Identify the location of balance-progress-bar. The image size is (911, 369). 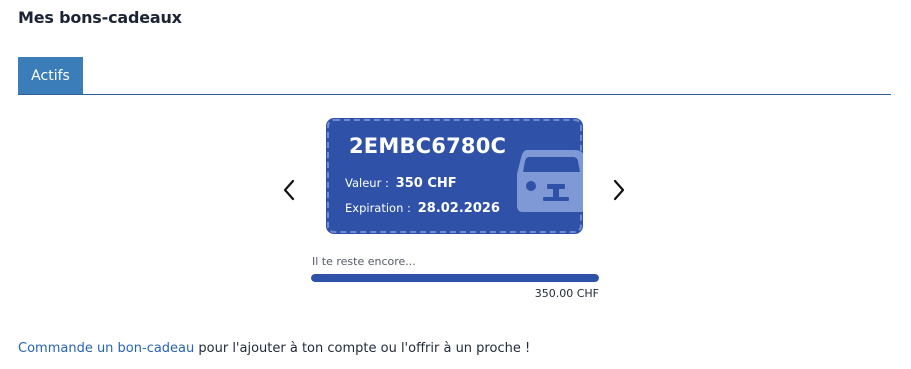
(455, 278).